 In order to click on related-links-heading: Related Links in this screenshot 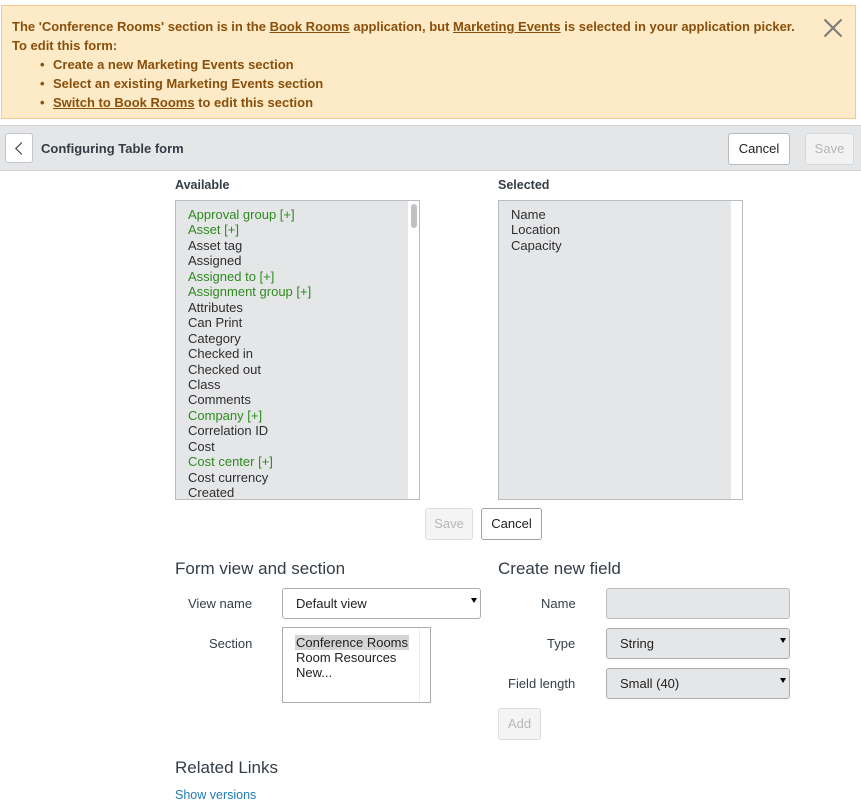, I will do `click(227, 767)`.